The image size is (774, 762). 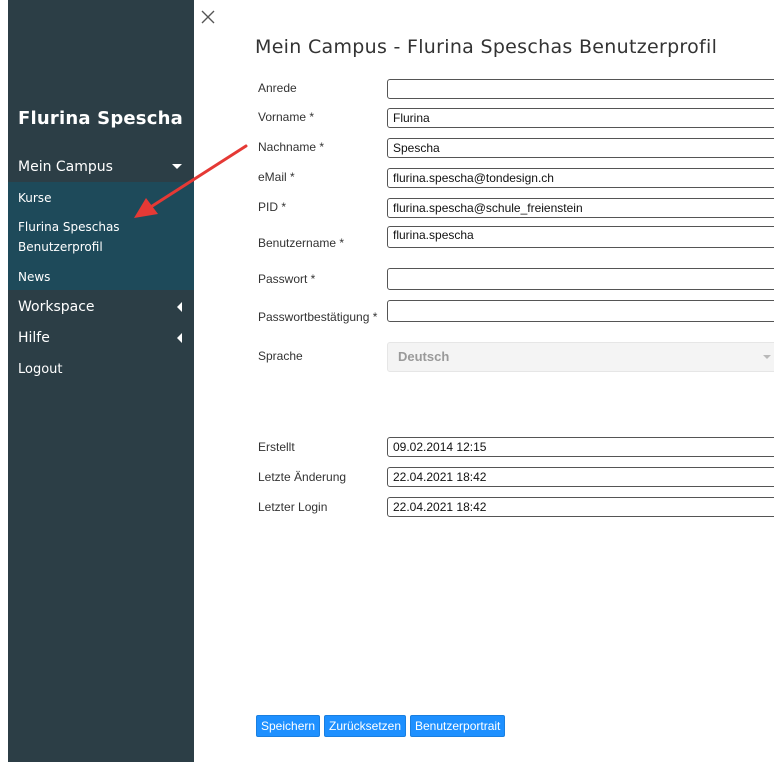 What do you see at coordinates (424, 356) in the screenshot?
I see `sprache-select-value: Deutsch` at bounding box center [424, 356].